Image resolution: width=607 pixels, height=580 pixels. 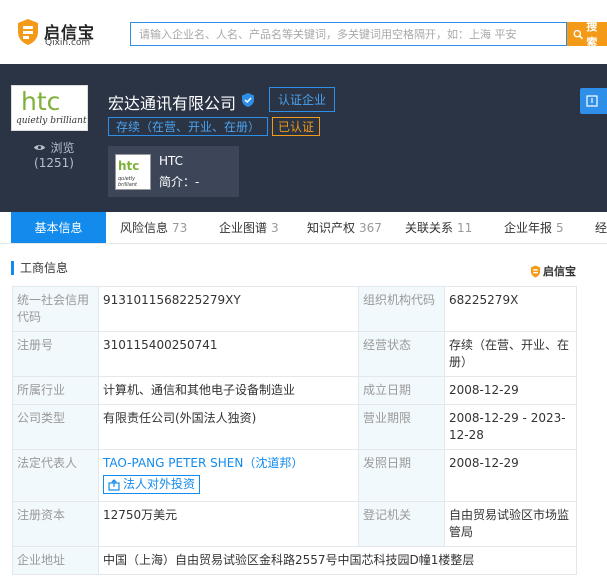 I want to click on tab-label: 经, so click(x=601, y=228).